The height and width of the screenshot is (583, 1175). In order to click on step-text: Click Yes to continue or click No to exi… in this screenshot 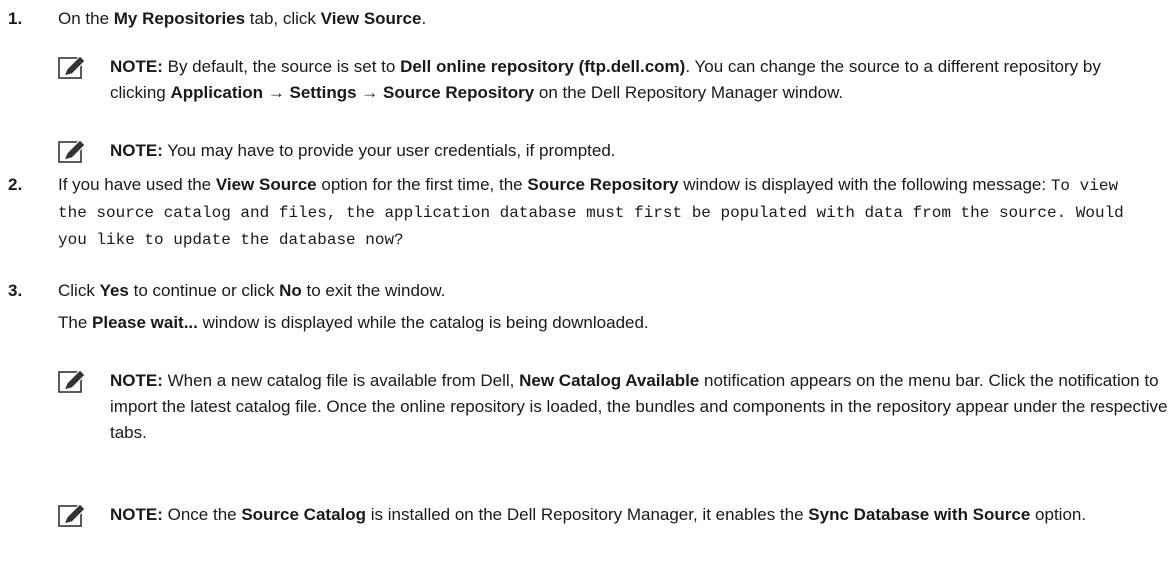, I will do `click(252, 290)`.